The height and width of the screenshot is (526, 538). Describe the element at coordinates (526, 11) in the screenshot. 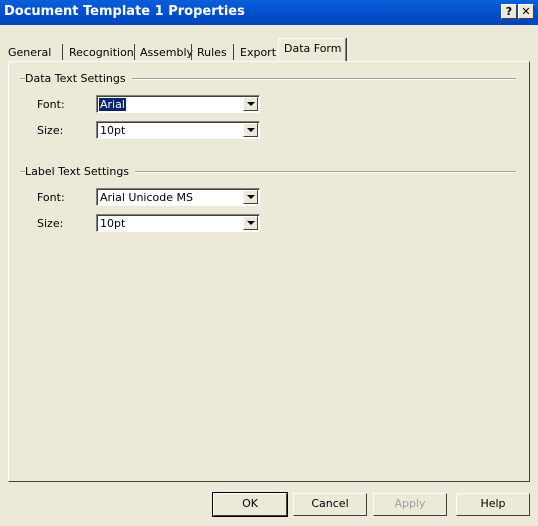

I see `close-icon: ✕` at that location.